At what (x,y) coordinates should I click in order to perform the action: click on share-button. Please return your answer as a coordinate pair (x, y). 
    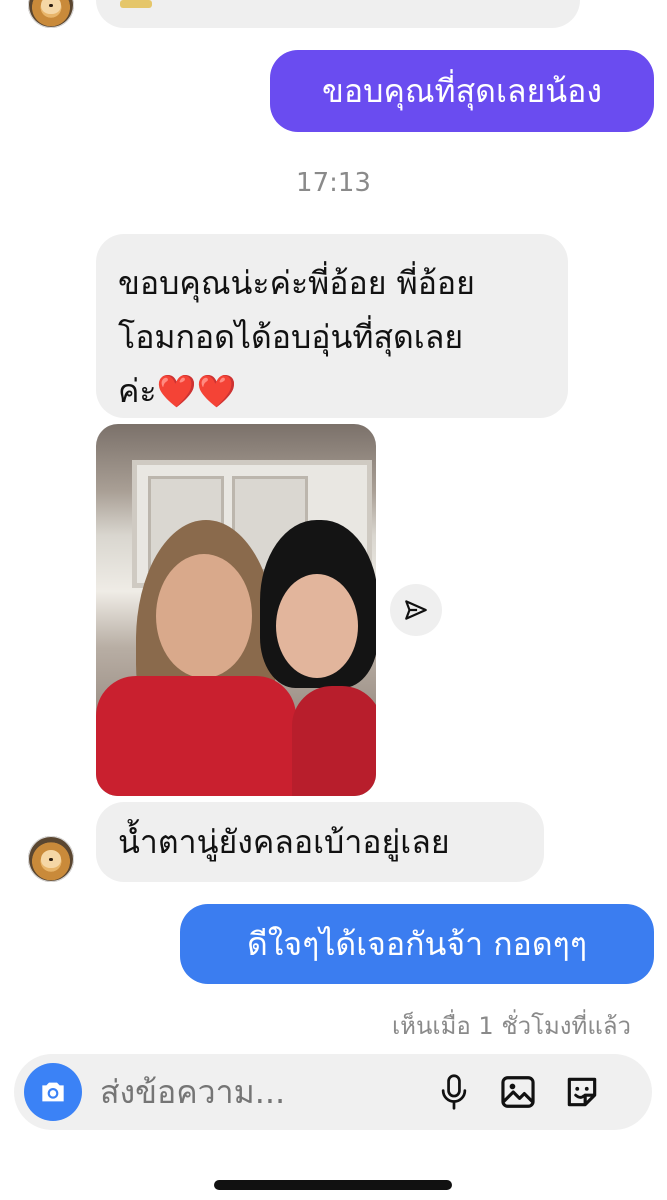
    Looking at the image, I should click on (416, 610).